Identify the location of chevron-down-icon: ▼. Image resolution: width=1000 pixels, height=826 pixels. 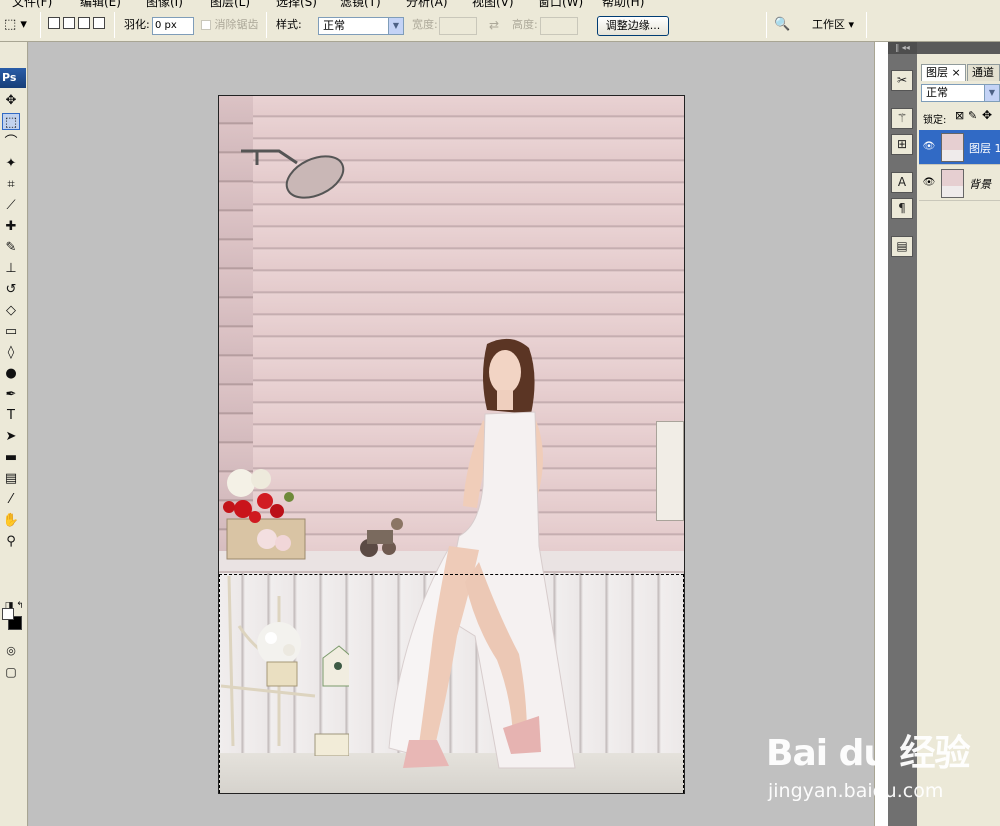
(395, 26).